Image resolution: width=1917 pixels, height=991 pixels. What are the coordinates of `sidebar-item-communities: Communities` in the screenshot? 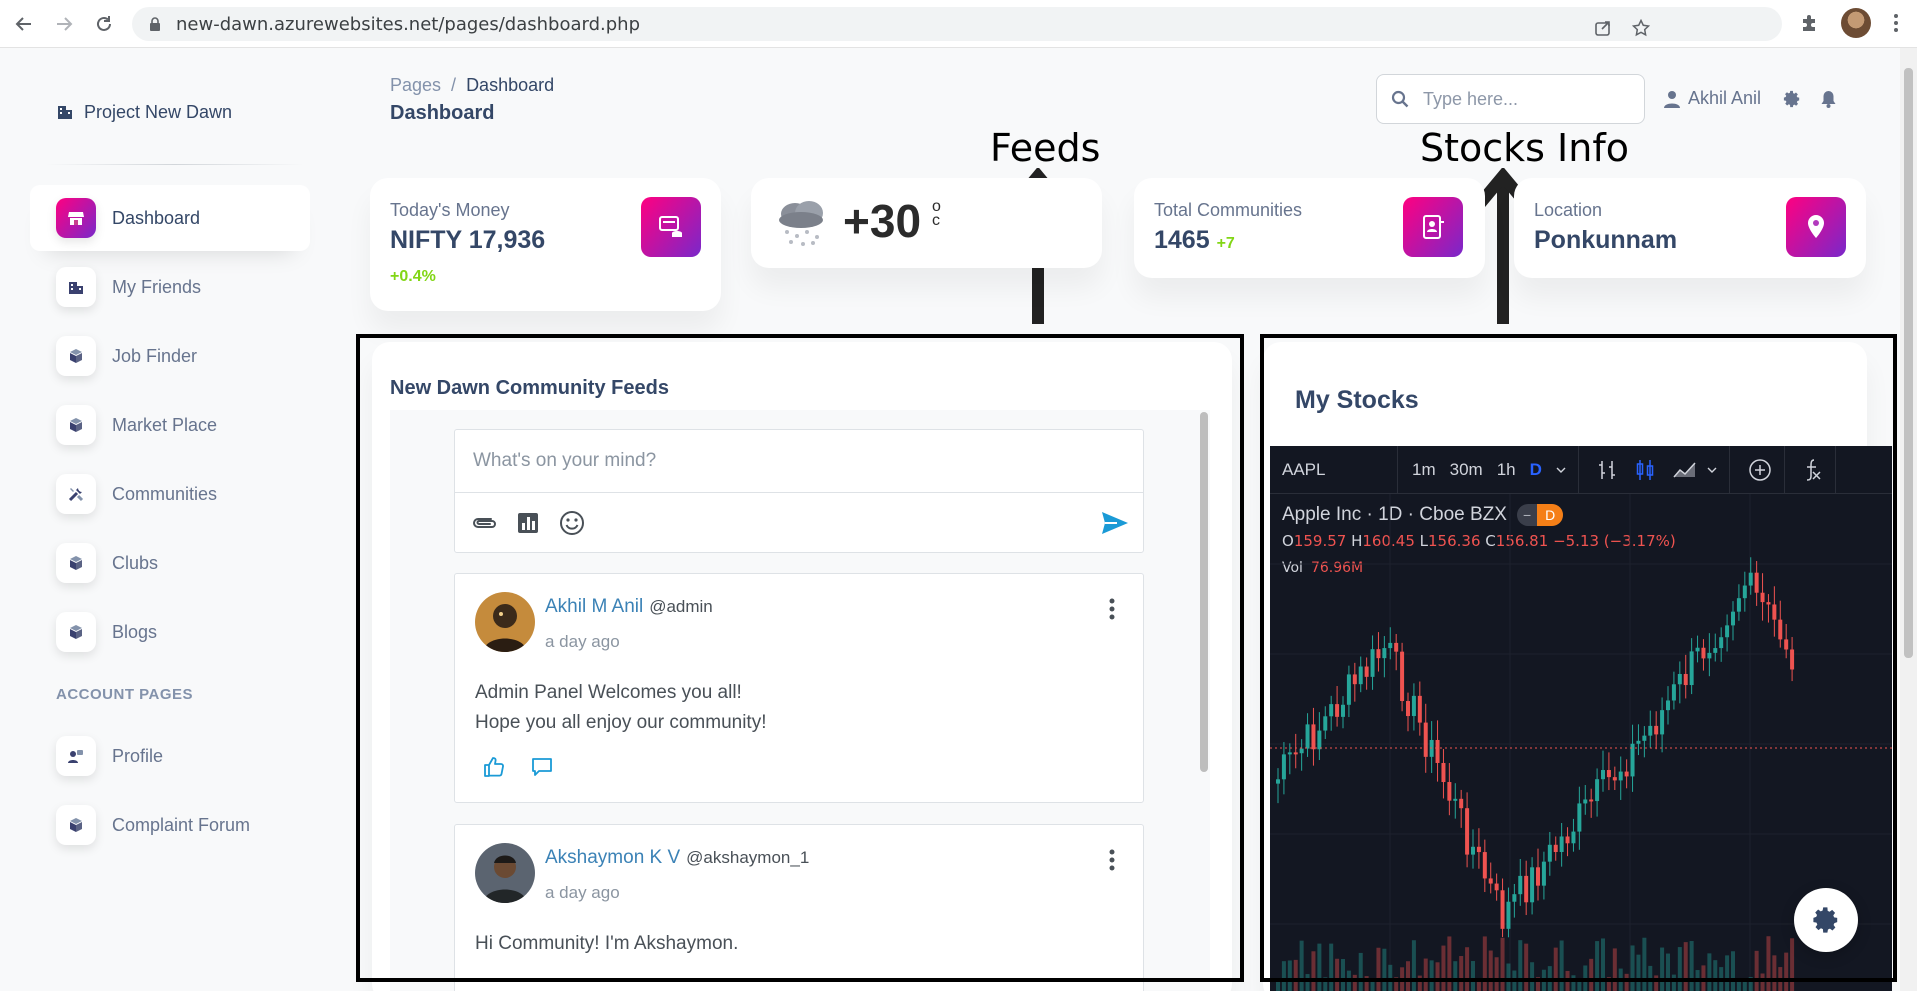 It's located at (175, 494).